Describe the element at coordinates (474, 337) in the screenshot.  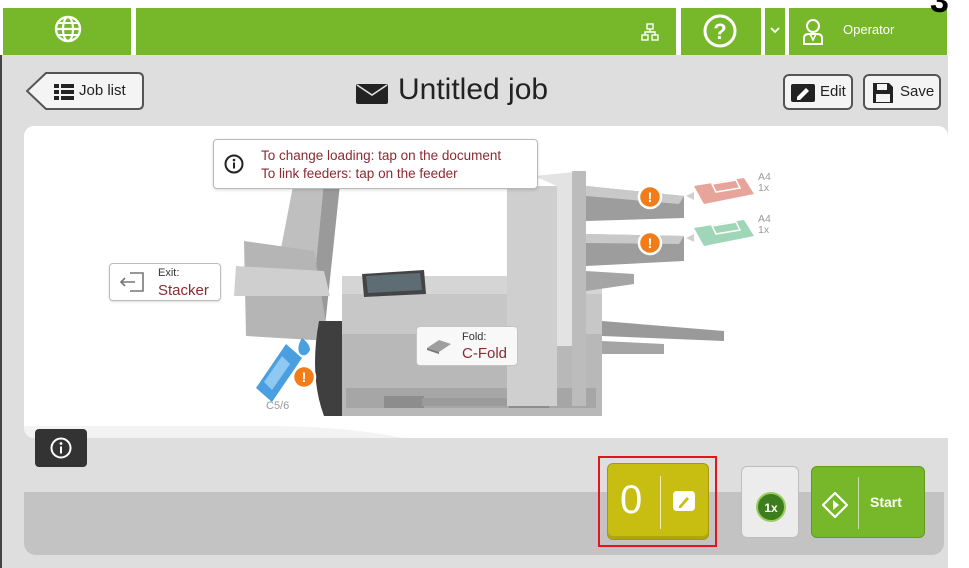
I see `fold-label: Fold:` at that location.